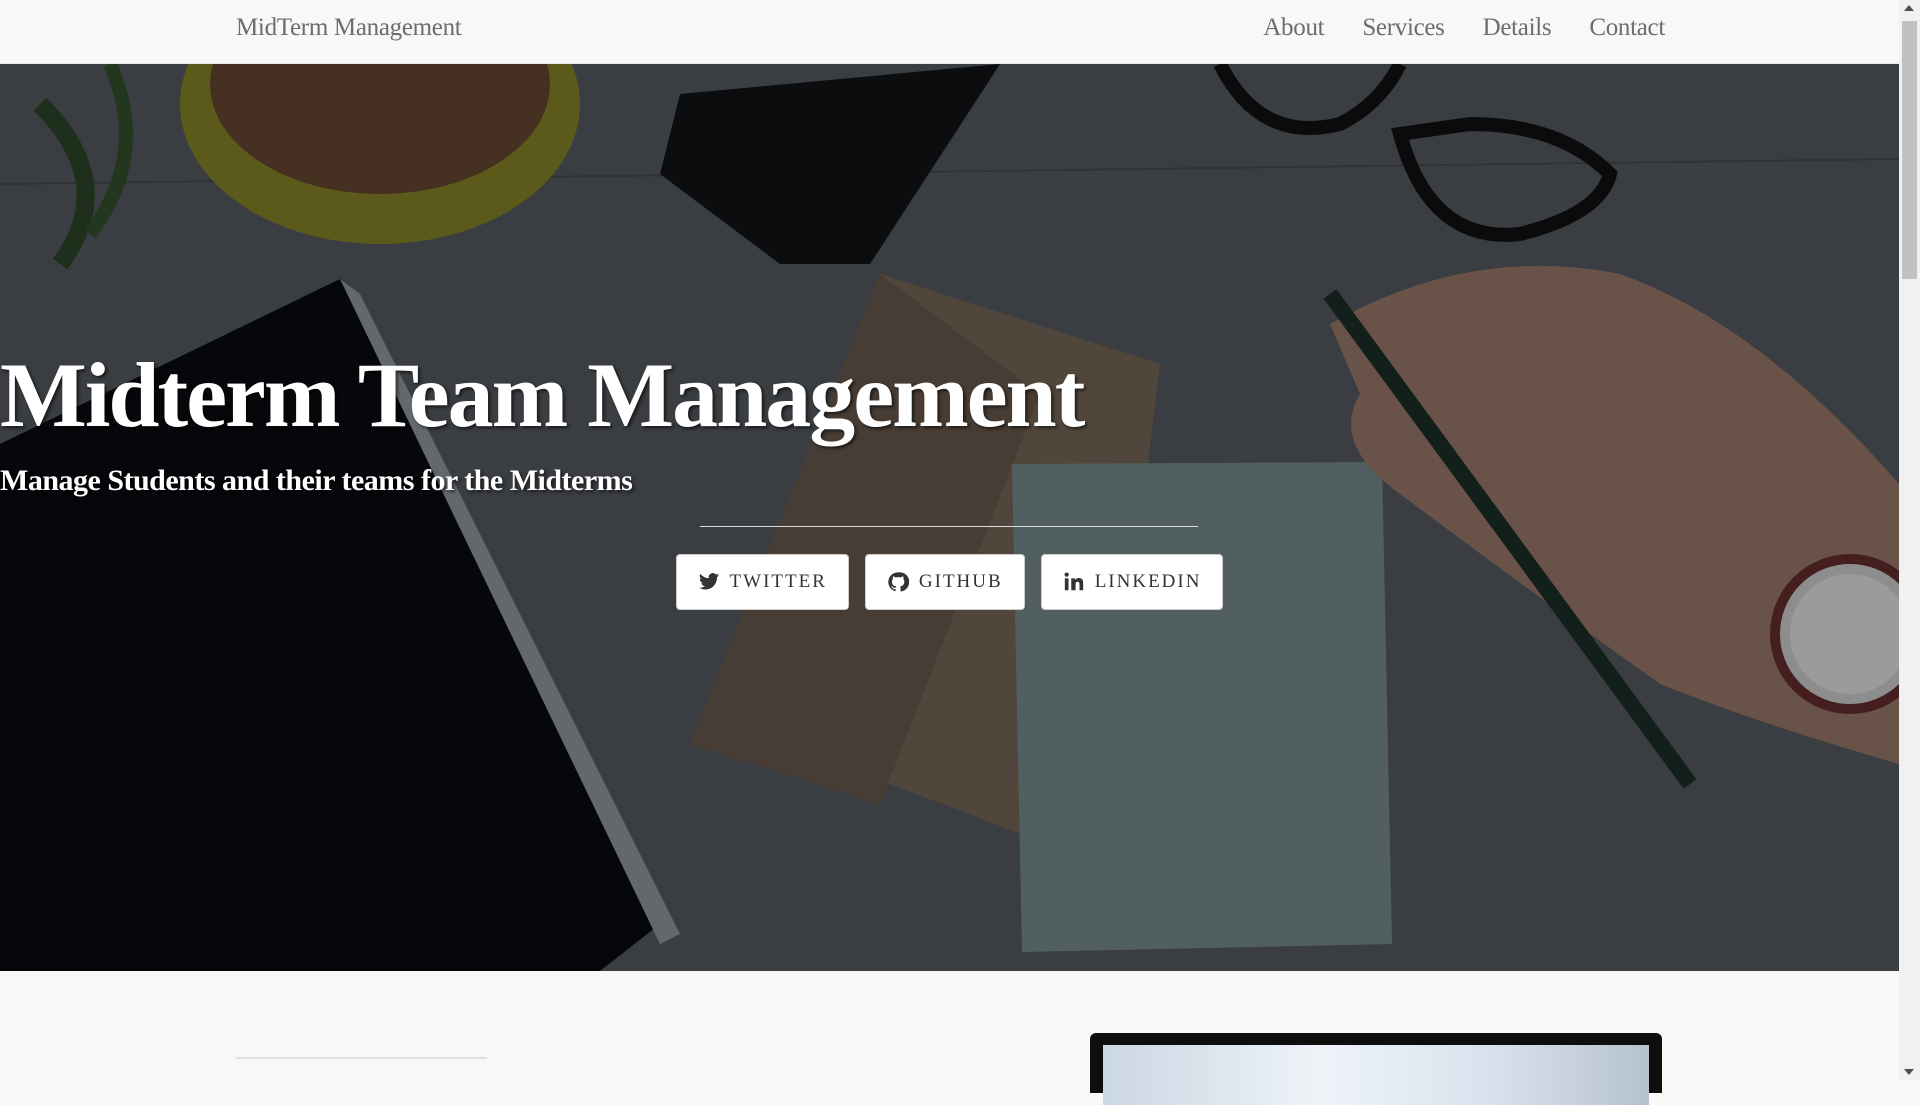  Describe the element at coordinates (361, 1058) in the screenshot. I see `section-divider` at that location.